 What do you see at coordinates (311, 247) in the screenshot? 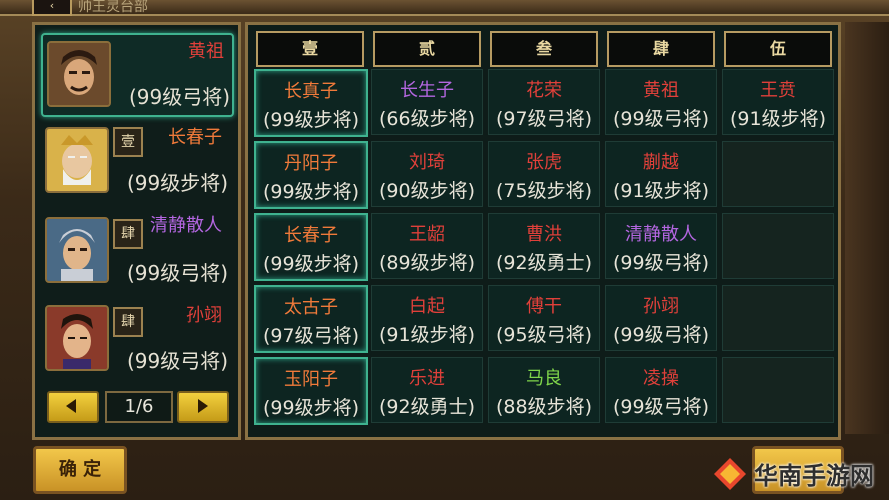
I see `grid-cell: 长春子 (99级步将)` at bounding box center [311, 247].